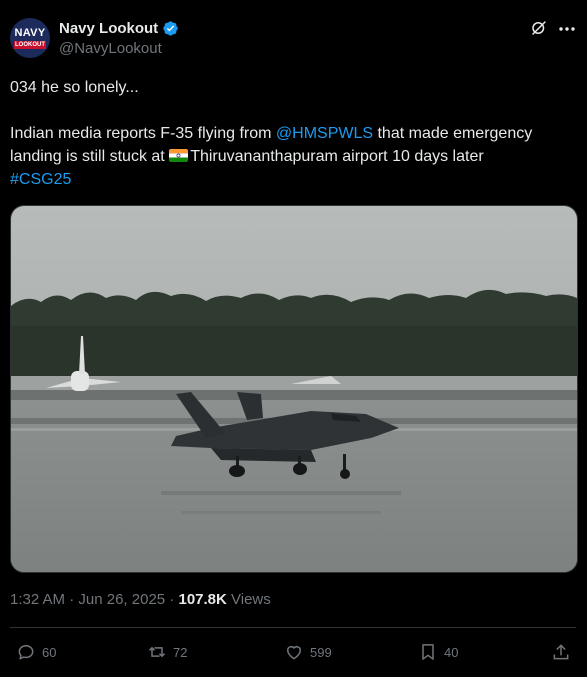 This screenshot has width=587, height=677. What do you see at coordinates (428, 652) in the screenshot?
I see `bookmark-icon` at bounding box center [428, 652].